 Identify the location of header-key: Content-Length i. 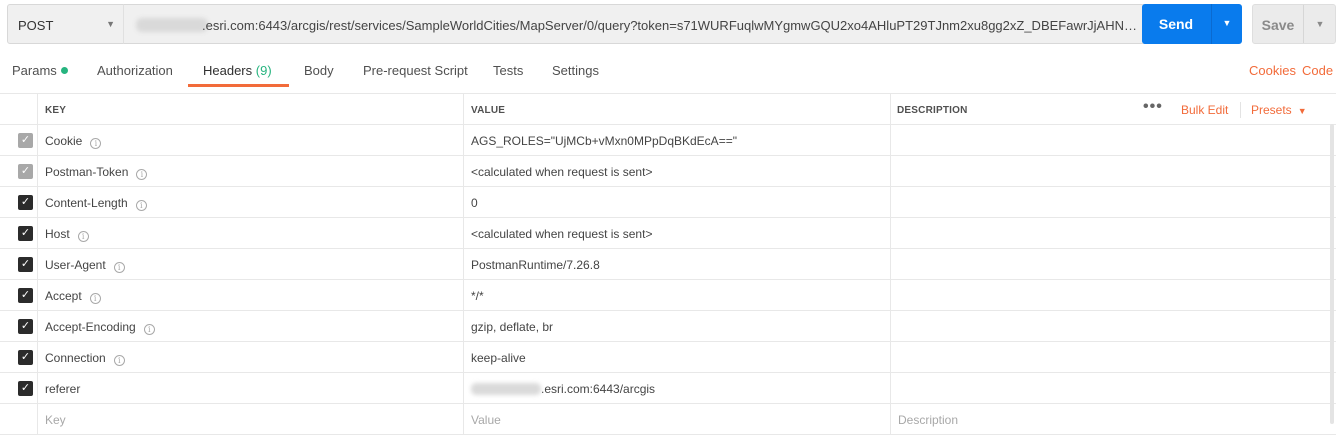
(96, 203).